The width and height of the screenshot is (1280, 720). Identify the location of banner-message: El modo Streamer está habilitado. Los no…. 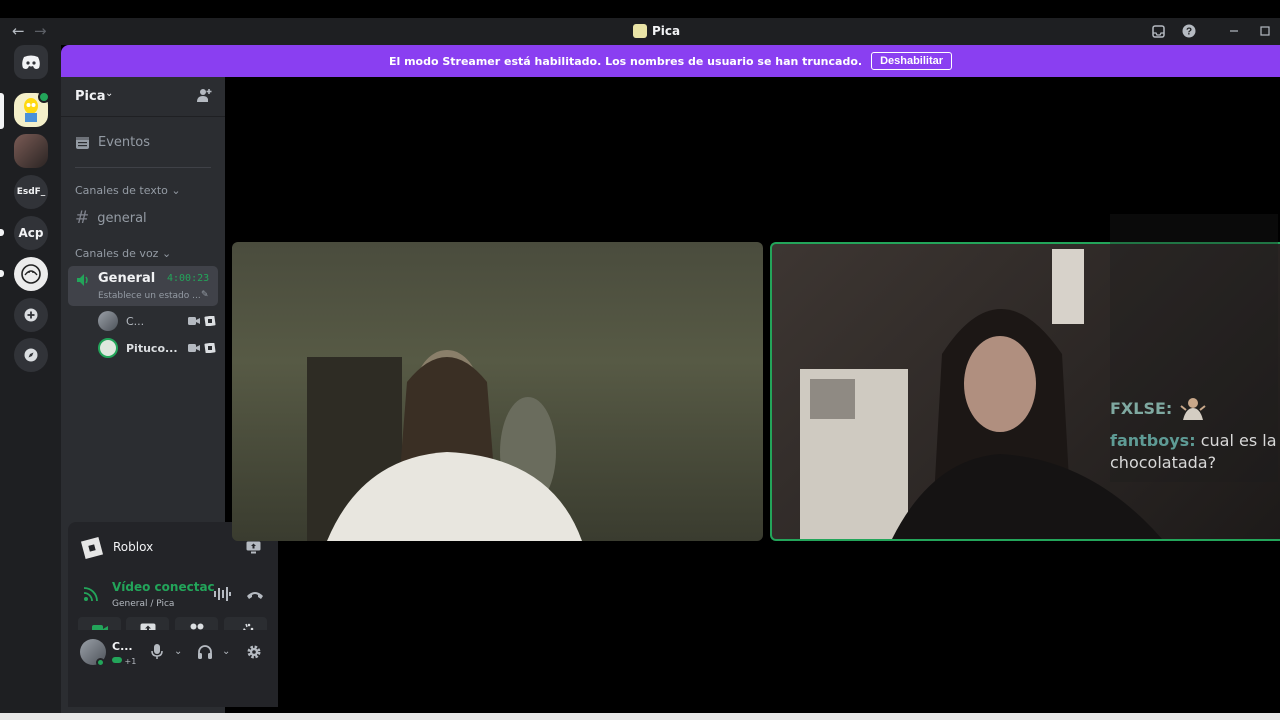
(625, 61).